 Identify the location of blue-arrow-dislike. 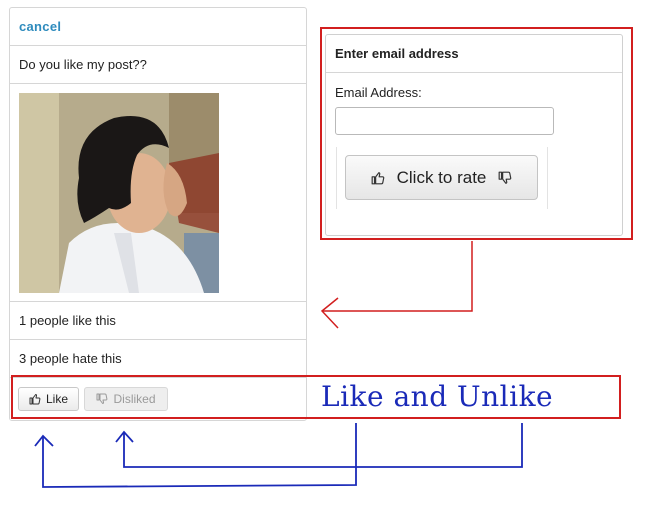
(323, 445).